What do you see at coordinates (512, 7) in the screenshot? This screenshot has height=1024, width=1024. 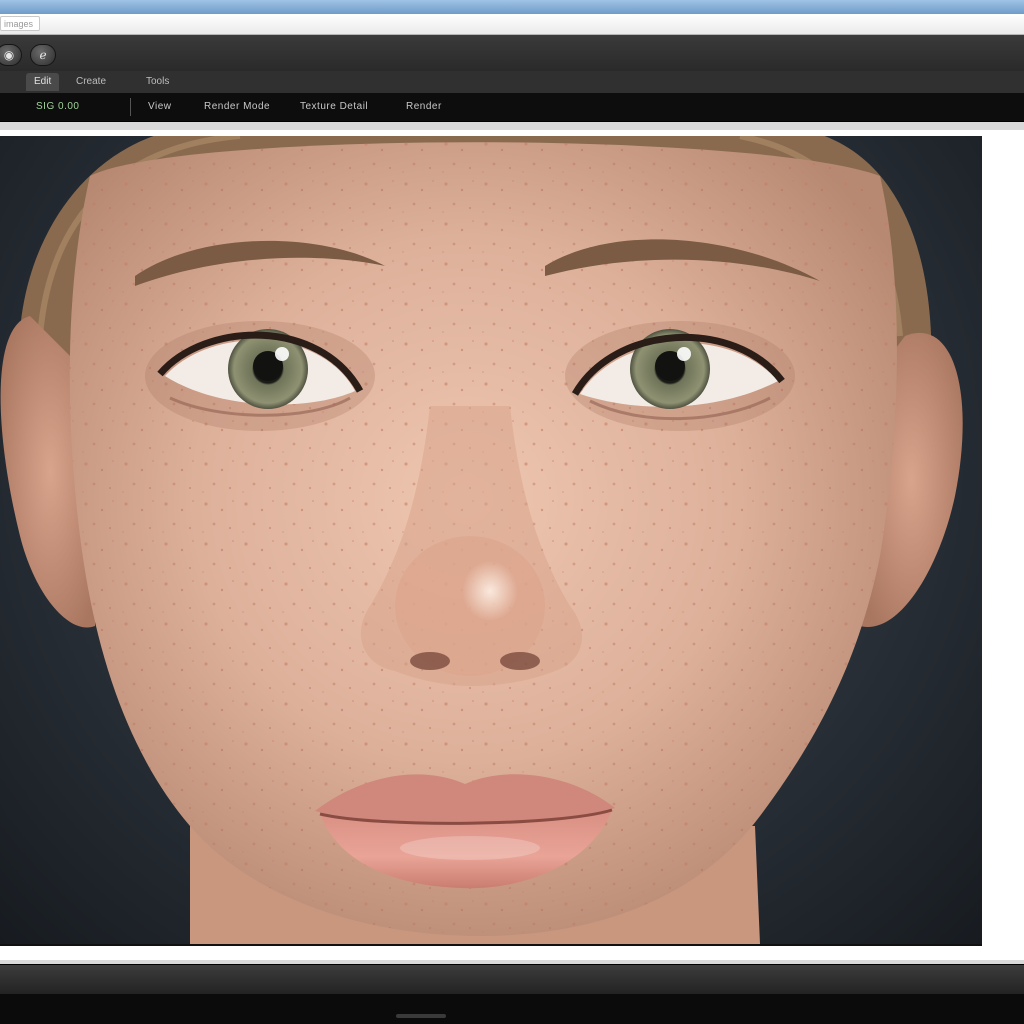 I see `os-title-strip` at bounding box center [512, 7].